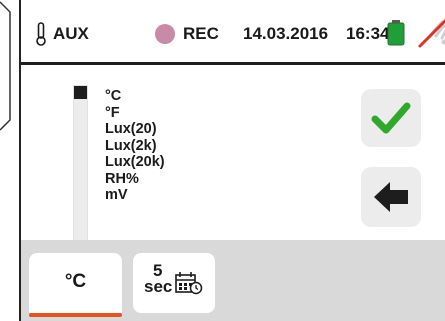  Describe the element at coordinates (396, 33) in the screenshot. I see `battery-icon` at that location.